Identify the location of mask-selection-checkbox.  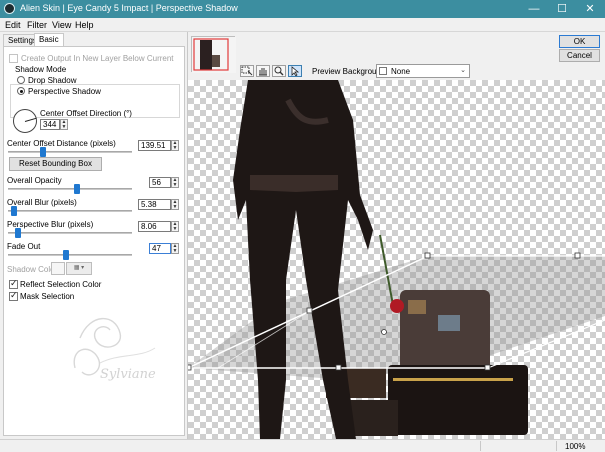
(13, 295).